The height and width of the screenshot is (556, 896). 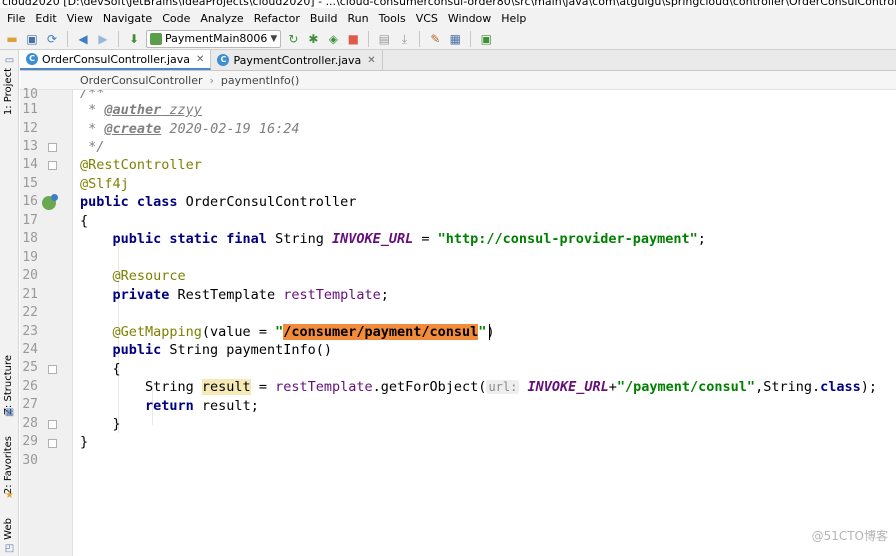 I want to click on menu-vcs: VCS, so click(x=427, y=18).